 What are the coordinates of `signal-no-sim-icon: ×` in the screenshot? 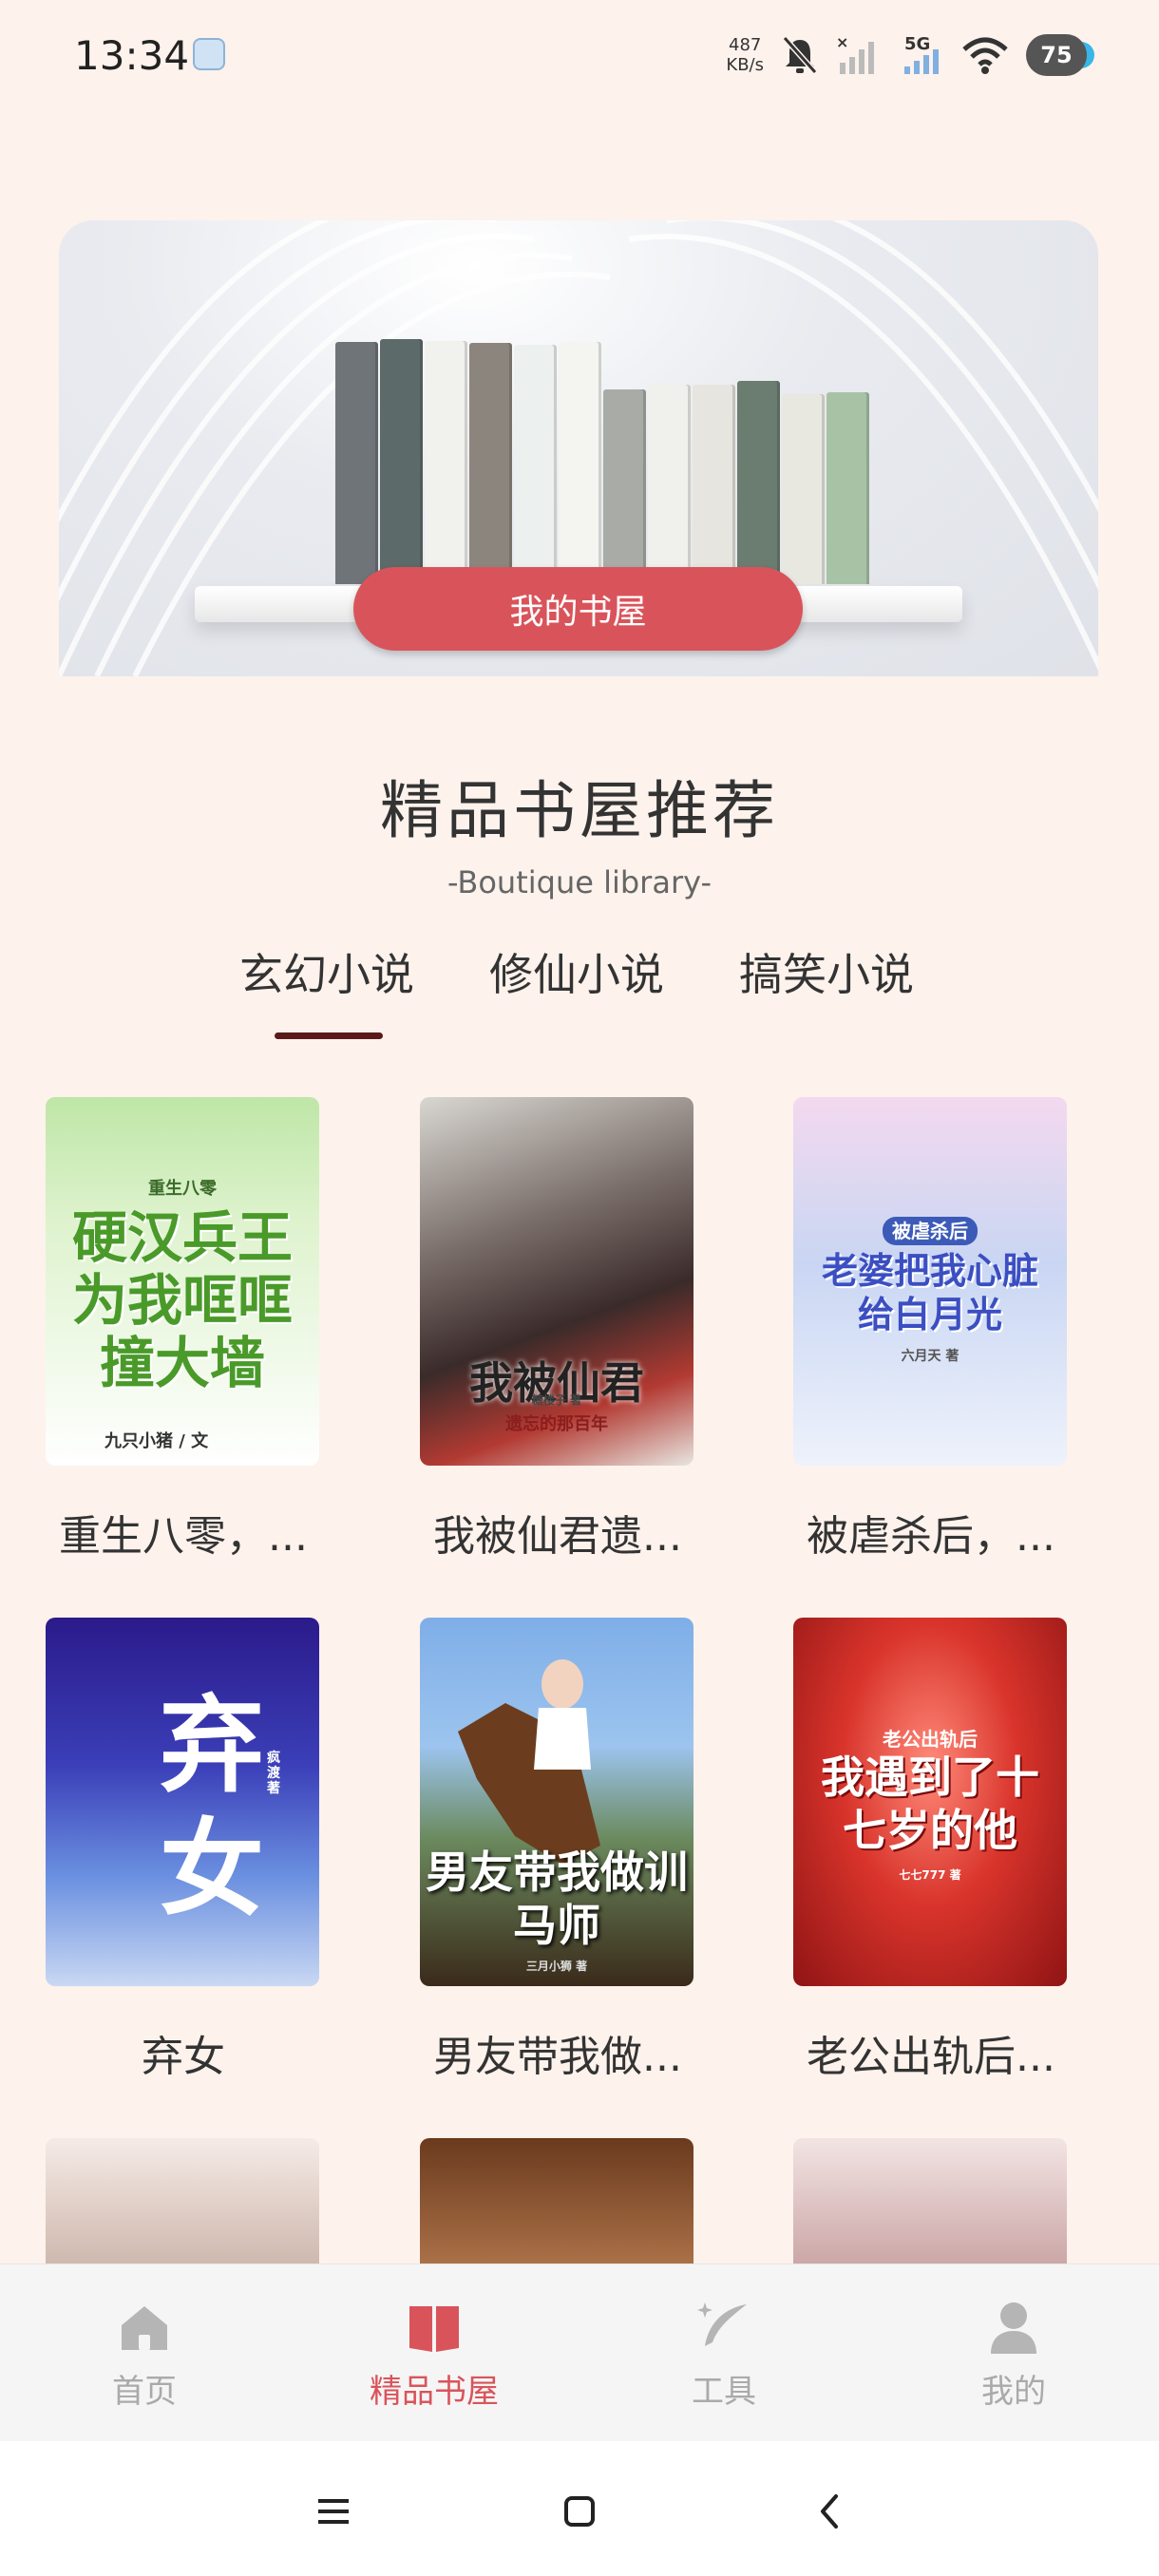 It's located at (855, 54).